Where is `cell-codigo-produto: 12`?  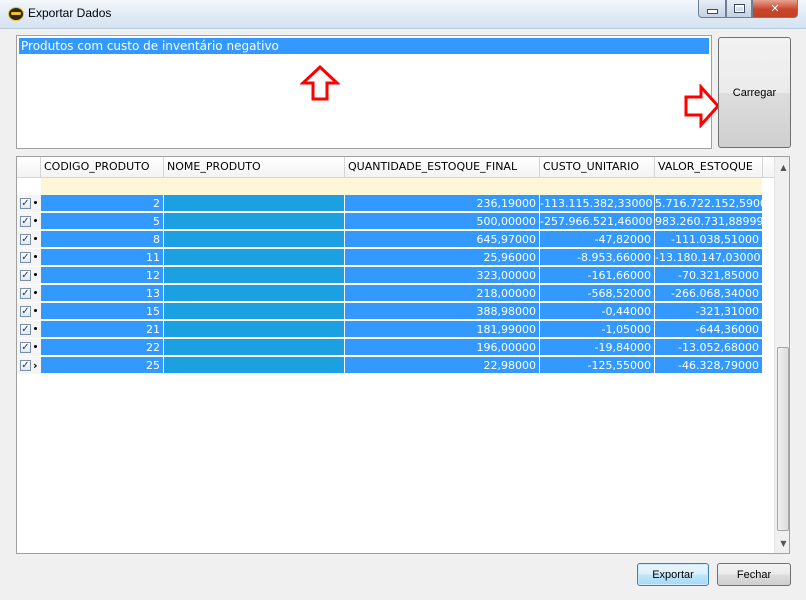 cell-codigo-produto: 12 is located at coordinates (102, 275).